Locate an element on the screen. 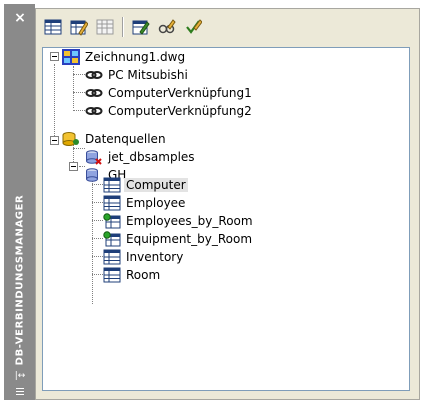 The width and height of the screenshot is (422, 405). tree-node-label: jet_dbsamples is located at coordinates (151, 157).